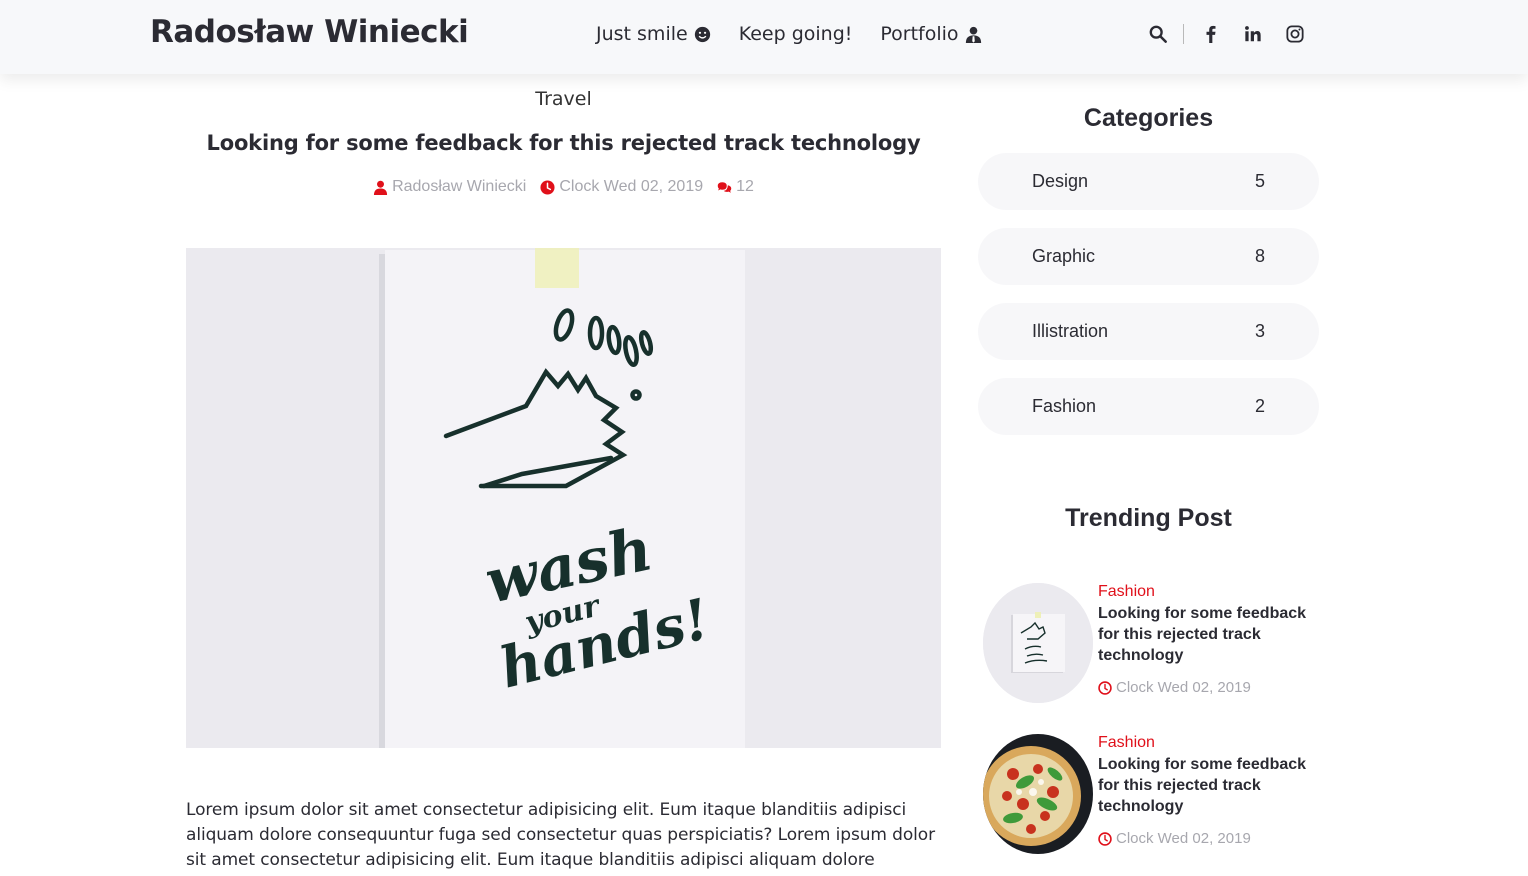 Image resolution: width=1528 pixels, height=876 pixels. Describe the element at coordinates (973, 34) in the screenshot. I see `user-tie-icon` at that location.